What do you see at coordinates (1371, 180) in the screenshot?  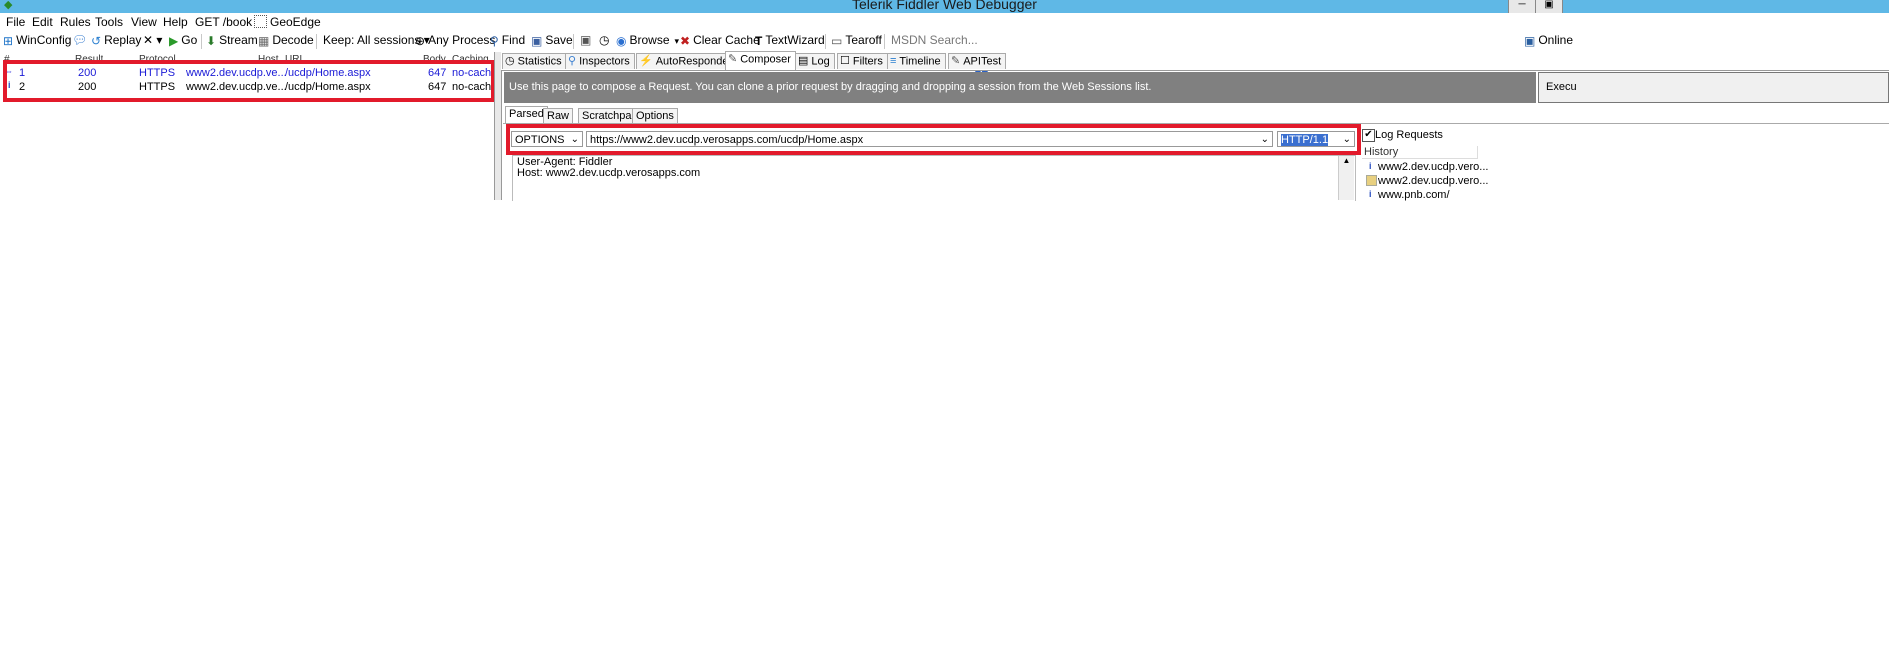 I see `image-icon` at bounding box center [1371, 180].